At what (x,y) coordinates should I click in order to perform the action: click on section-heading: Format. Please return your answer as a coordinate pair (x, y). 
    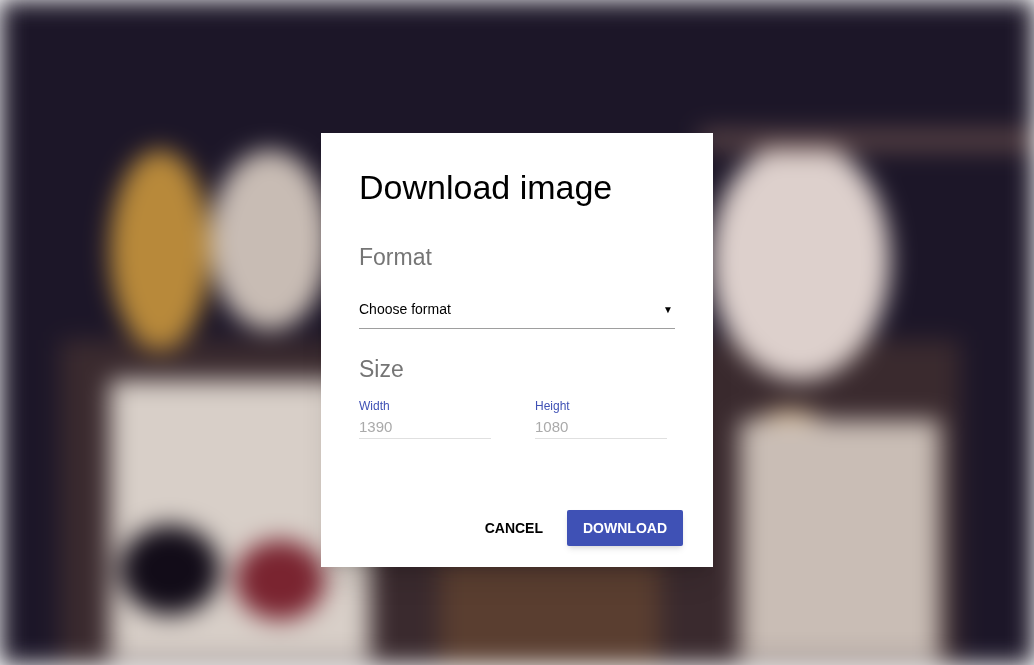
    Looking at the image, I should click on (396, 257).